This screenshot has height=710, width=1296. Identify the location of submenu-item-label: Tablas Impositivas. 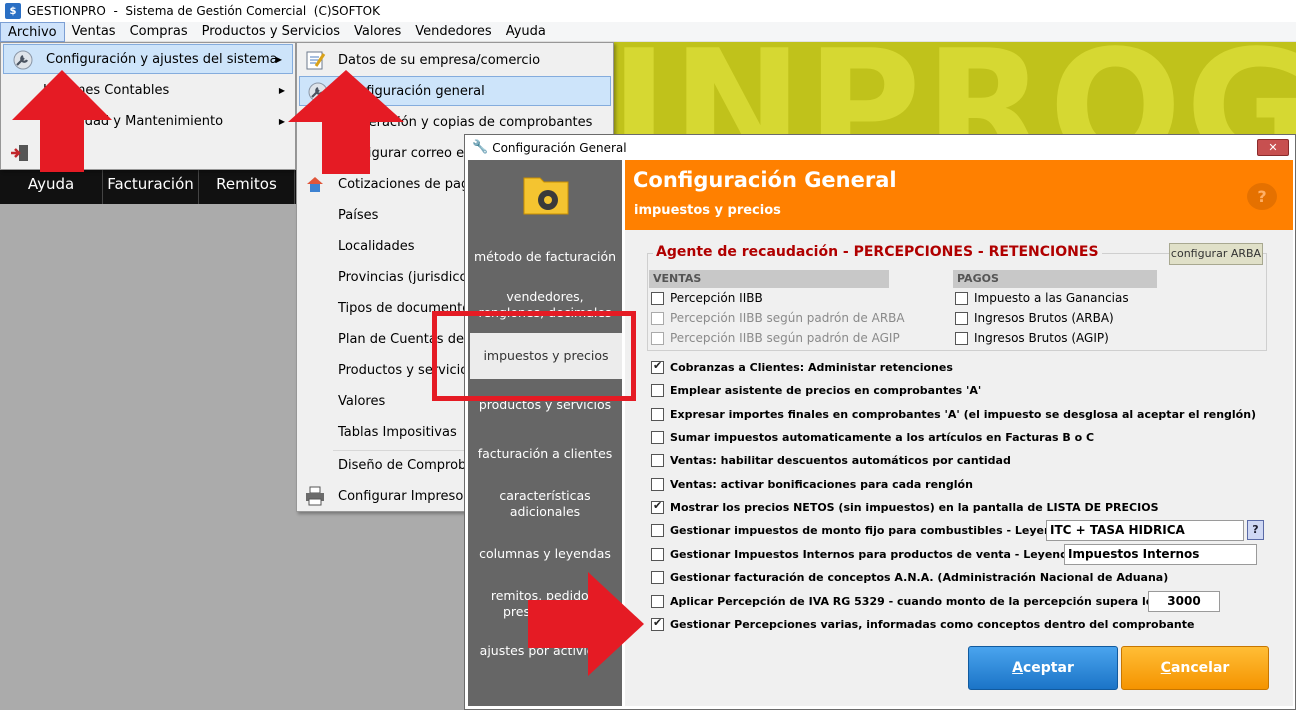
(397, 432).